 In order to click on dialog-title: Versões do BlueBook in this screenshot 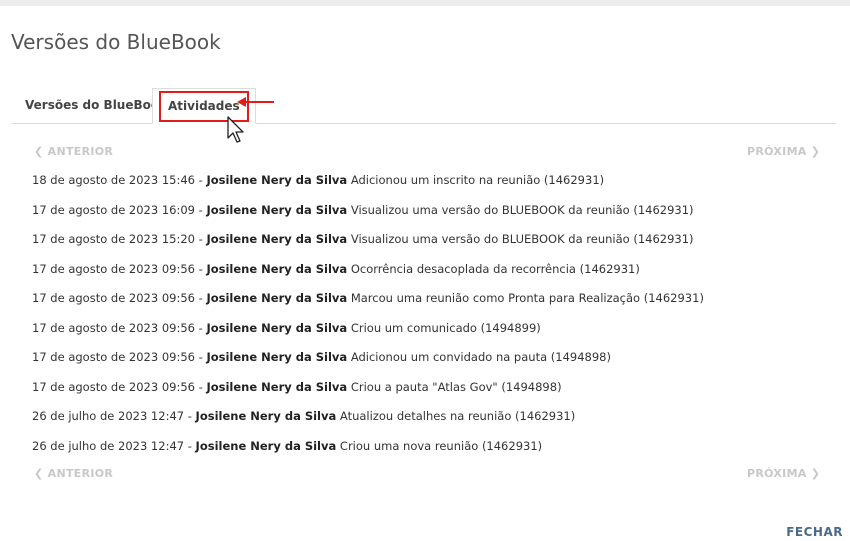, I will do `click(116, 42)`.